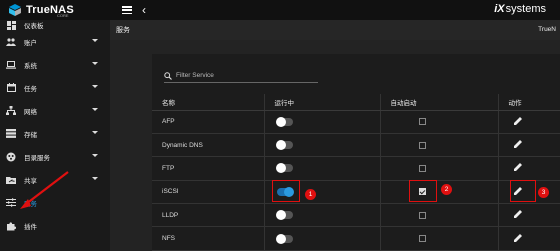 The height and width of the screenshot is (251, 560). What do you see at coordinates (127, 10) in the screenshot?
I see `hamburger-menu-icon` at bounding box center [127, 10].